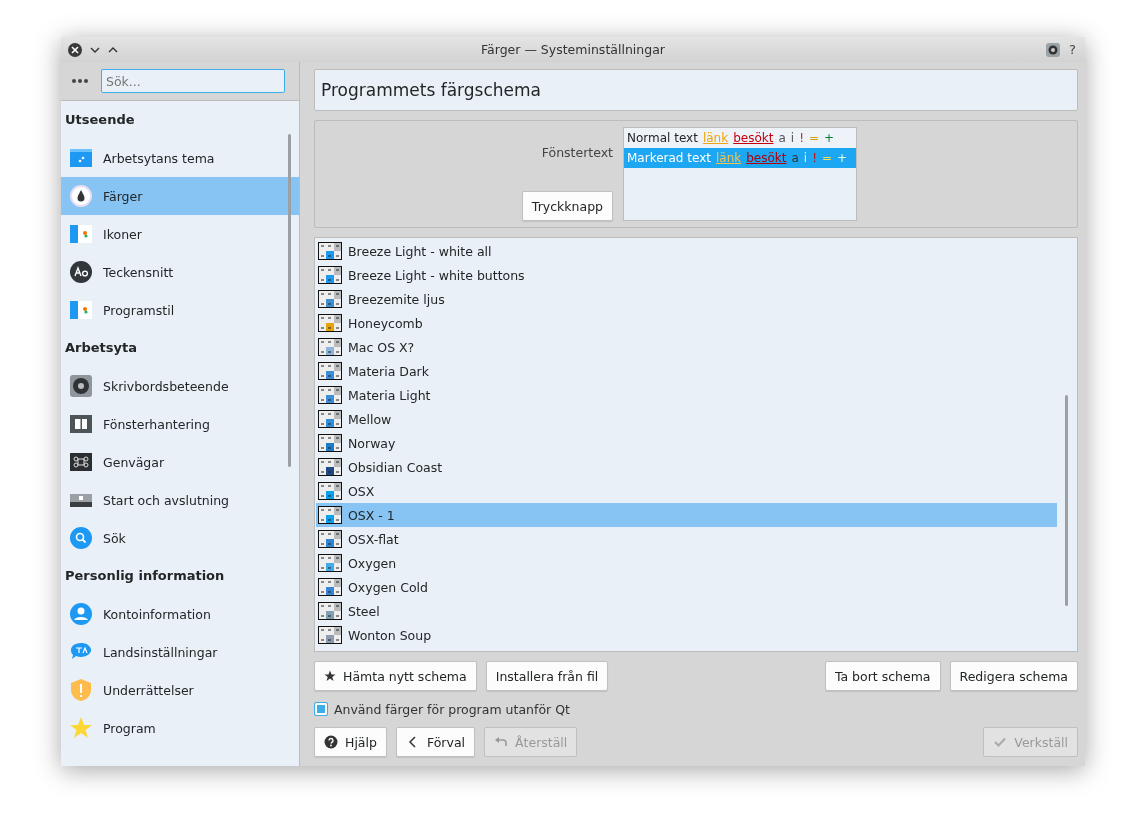  Describe the element at coordinates (882, 676) in the screenshot. I see `scheme-button: Ta bort schema` at that location.